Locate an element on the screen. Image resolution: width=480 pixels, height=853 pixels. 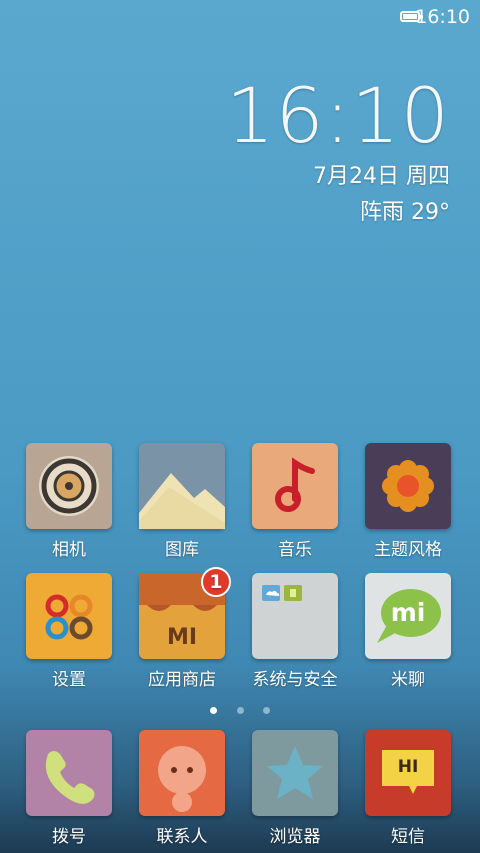
browser-icon is located at coordinates (295, 773).